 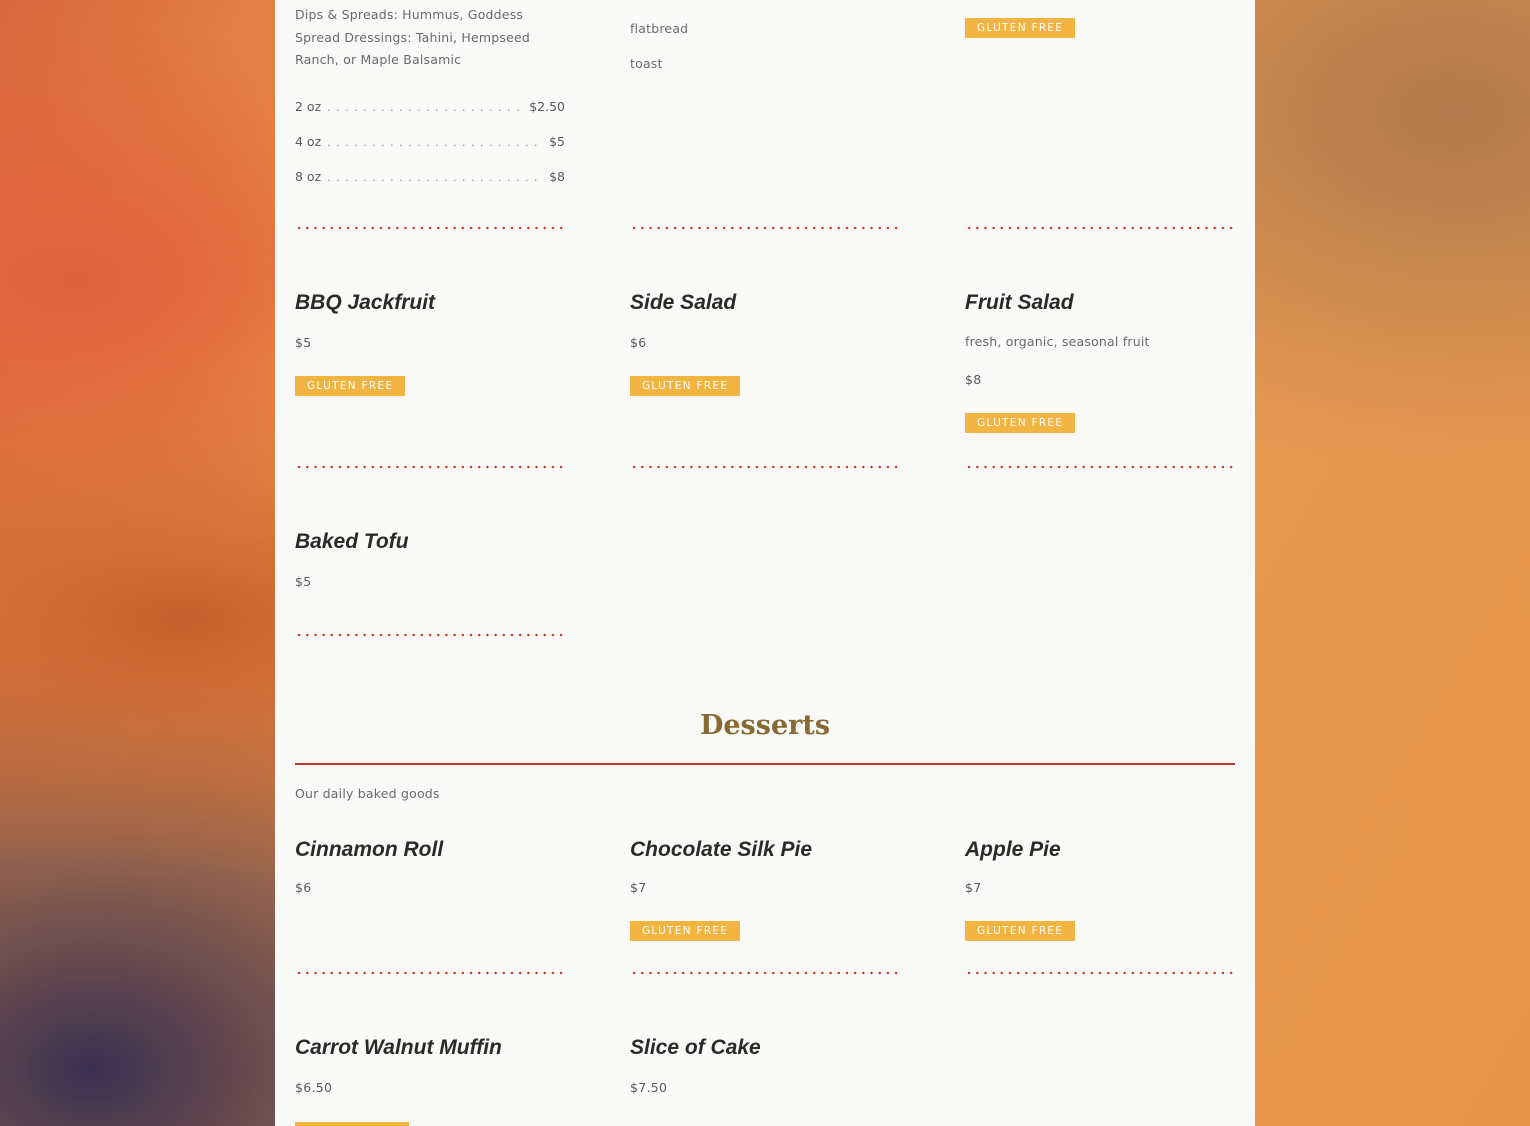 I want to click on dish-price: $7.50, so click(x=649, y=1087).